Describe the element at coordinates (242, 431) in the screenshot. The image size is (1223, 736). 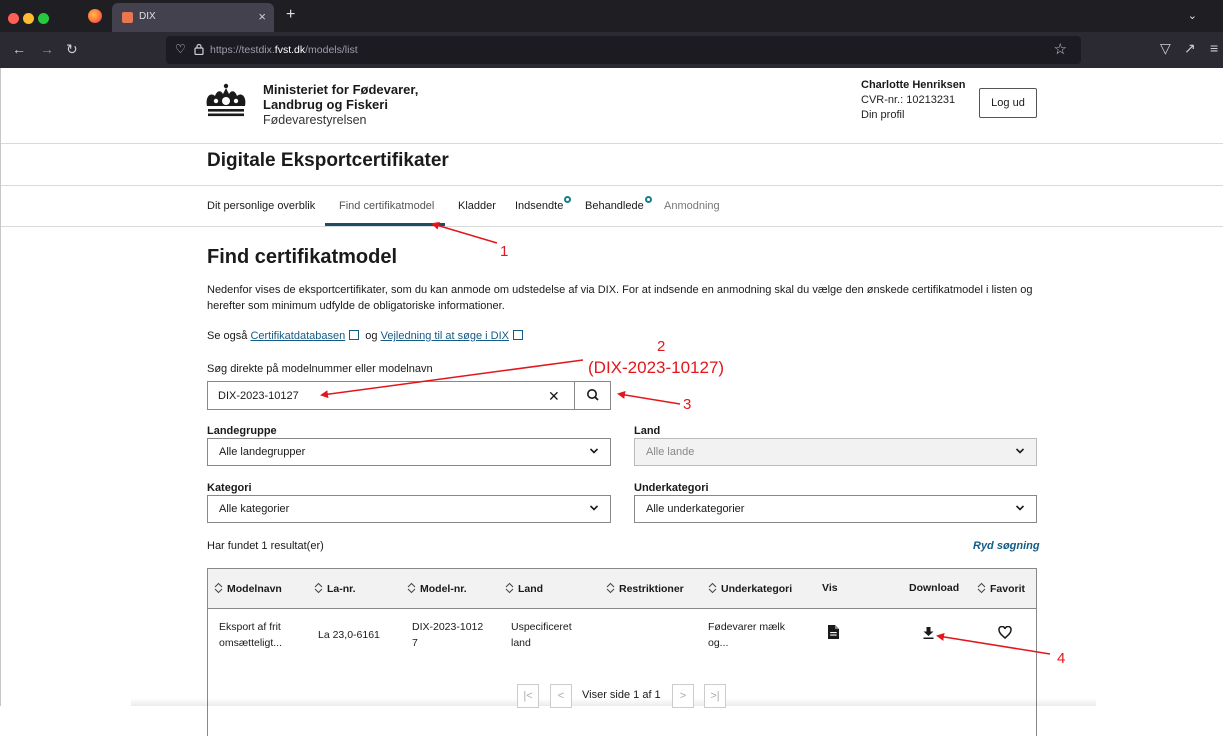
I see `landegruppe-label: Landegruppe` at that location.